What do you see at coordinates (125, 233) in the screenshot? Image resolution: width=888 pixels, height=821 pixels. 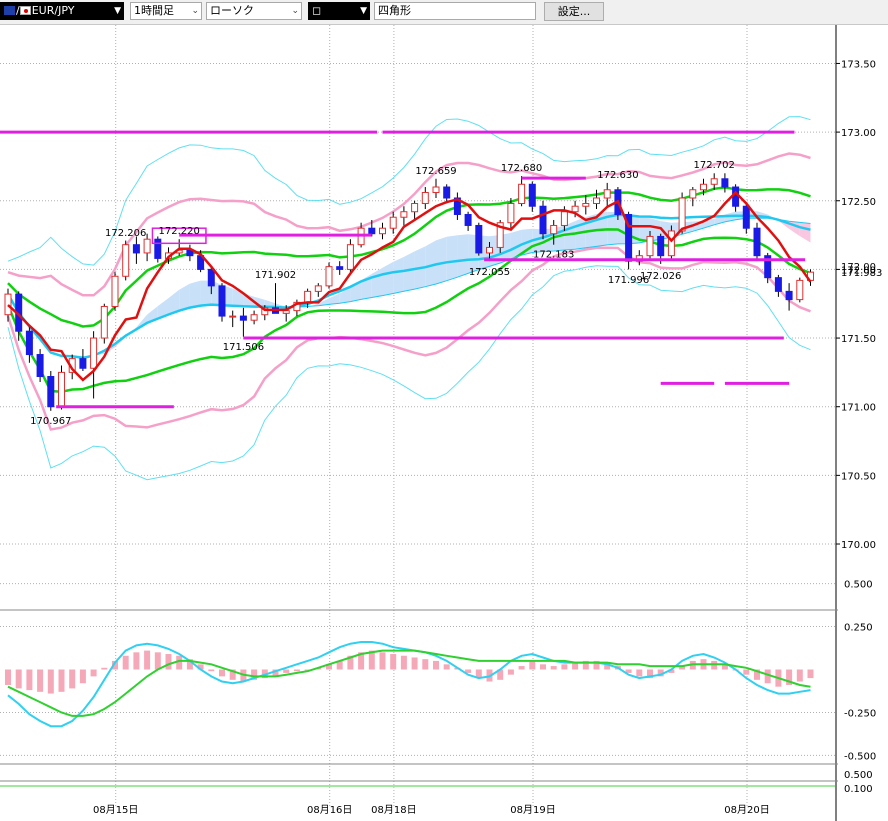 I see `high-low-label: 172.206` at bounding box center [125, 233].